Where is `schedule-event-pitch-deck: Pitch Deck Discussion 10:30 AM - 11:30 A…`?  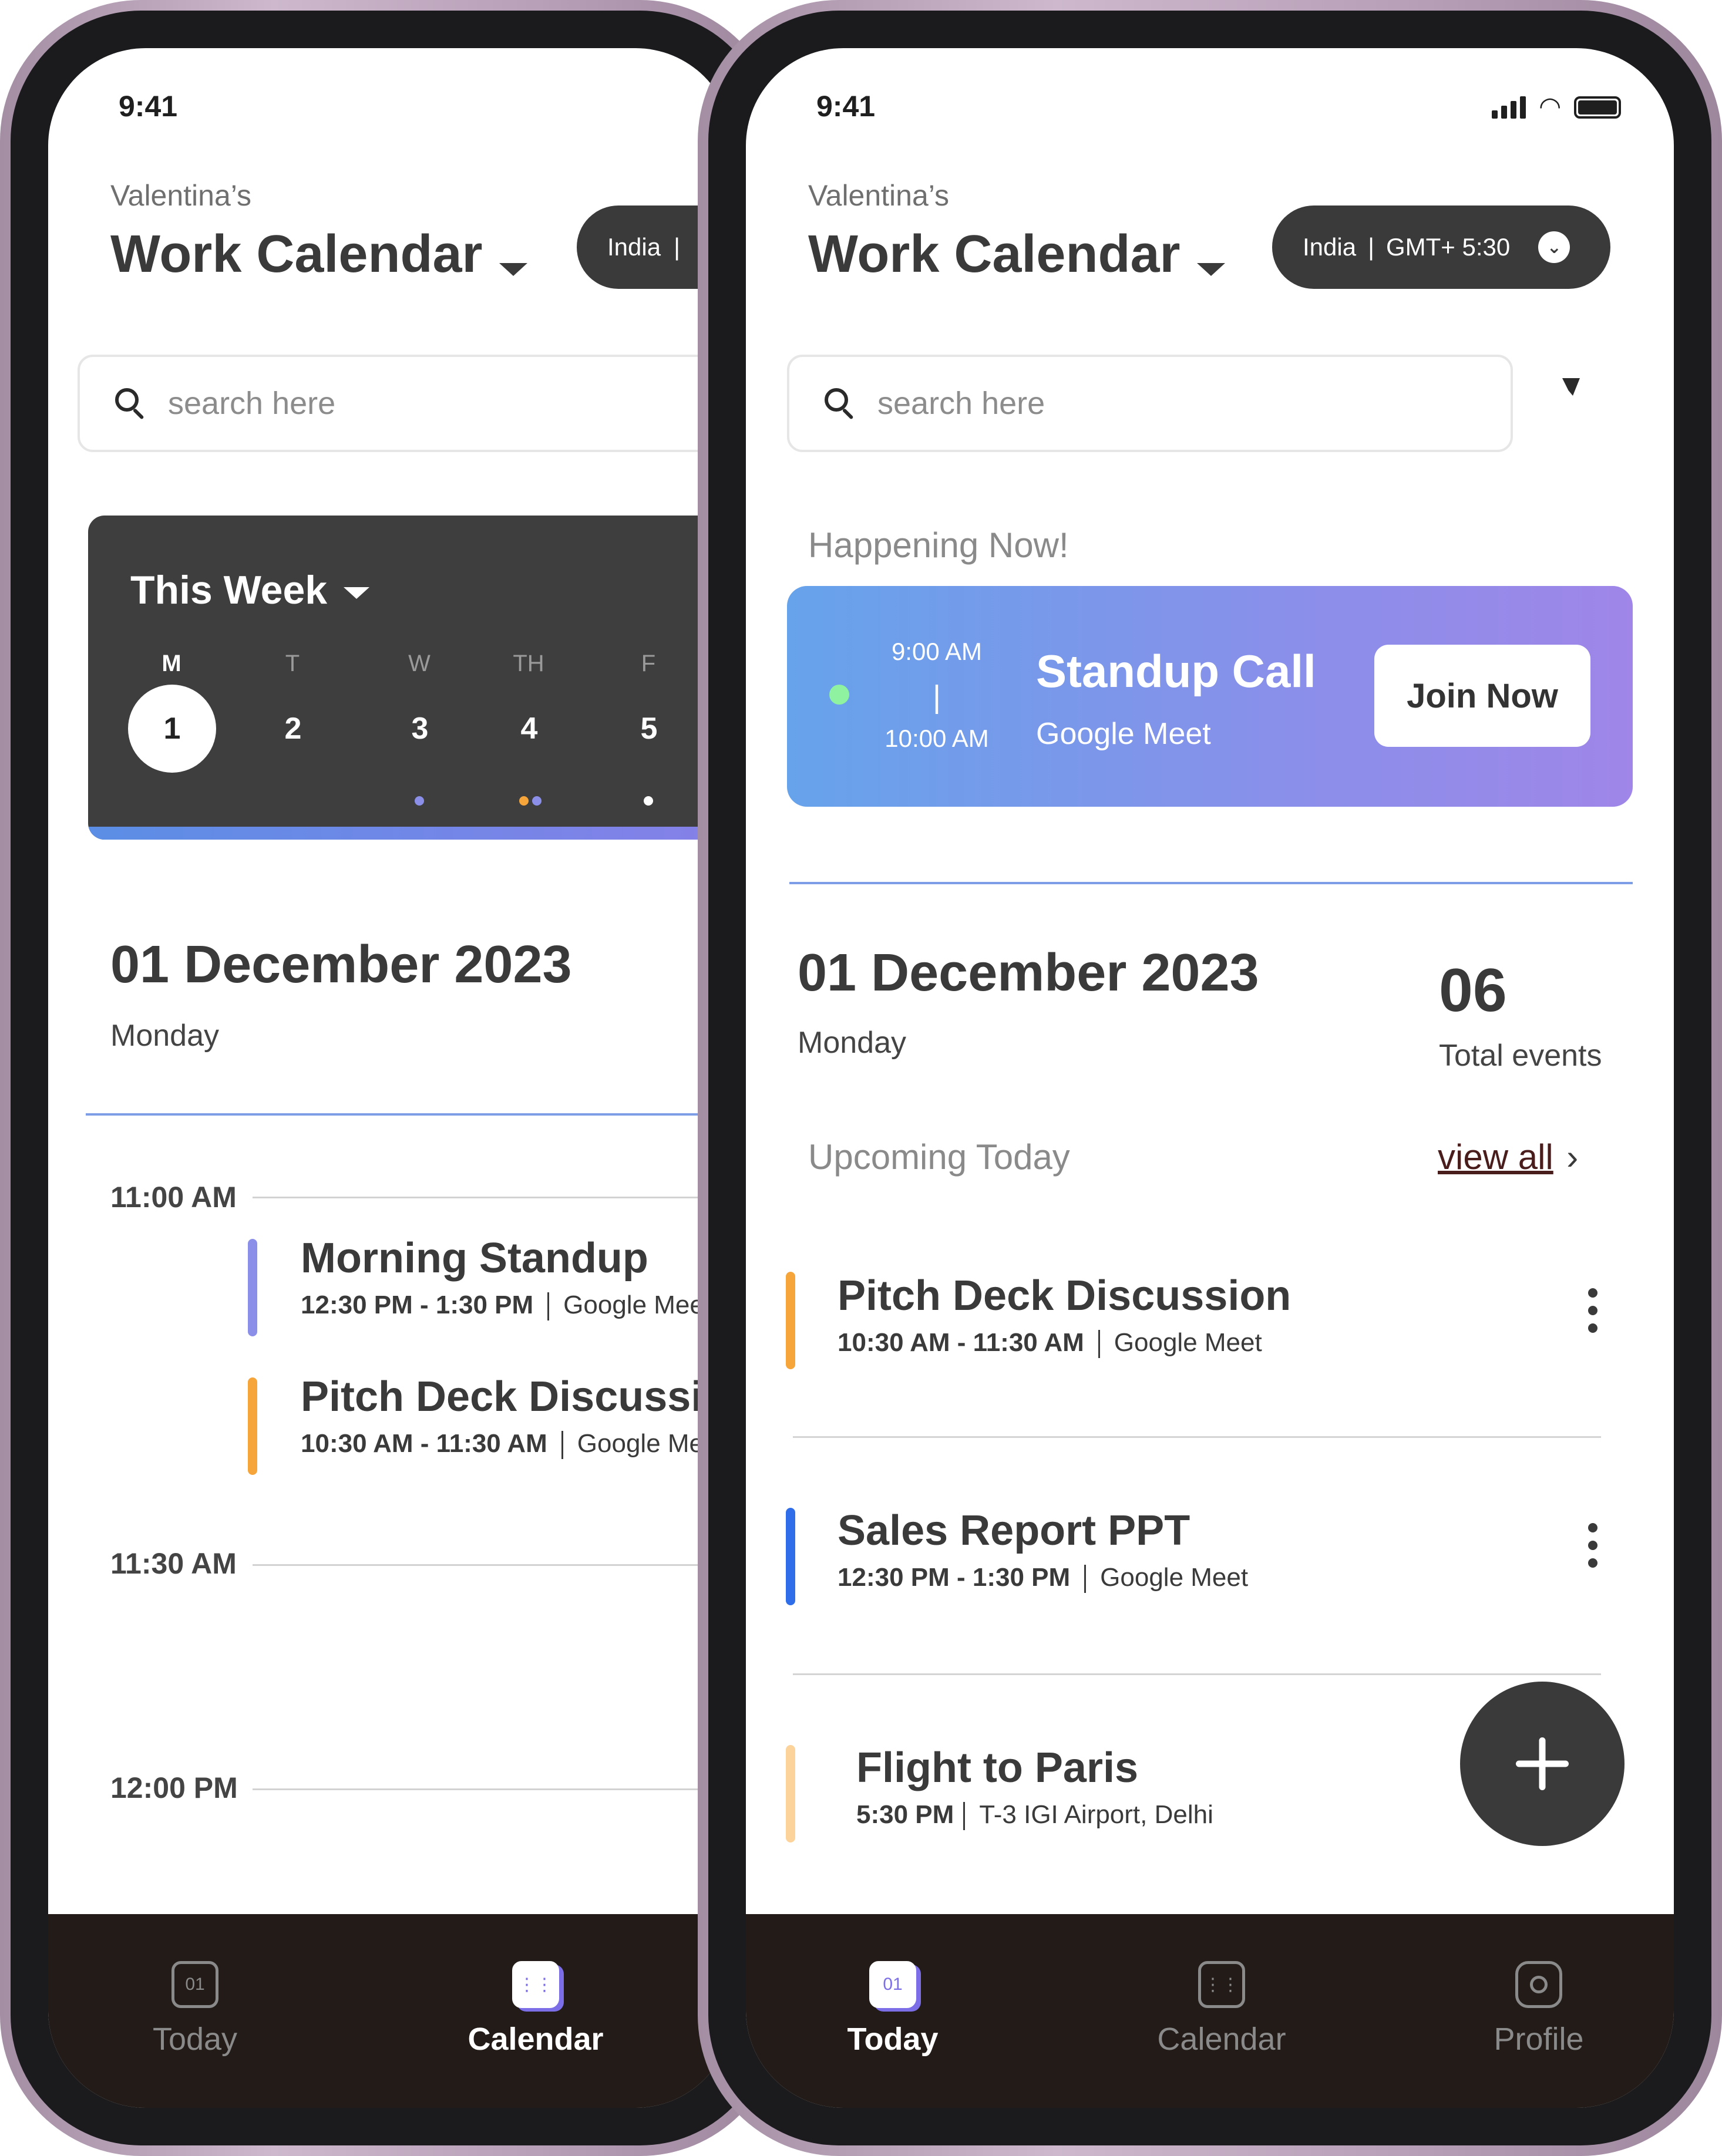
schedule-event-pitch-deck: Pitch Deck Discussion 10:30 AM - 11:30 A… is located at coordinates (517, 1425).